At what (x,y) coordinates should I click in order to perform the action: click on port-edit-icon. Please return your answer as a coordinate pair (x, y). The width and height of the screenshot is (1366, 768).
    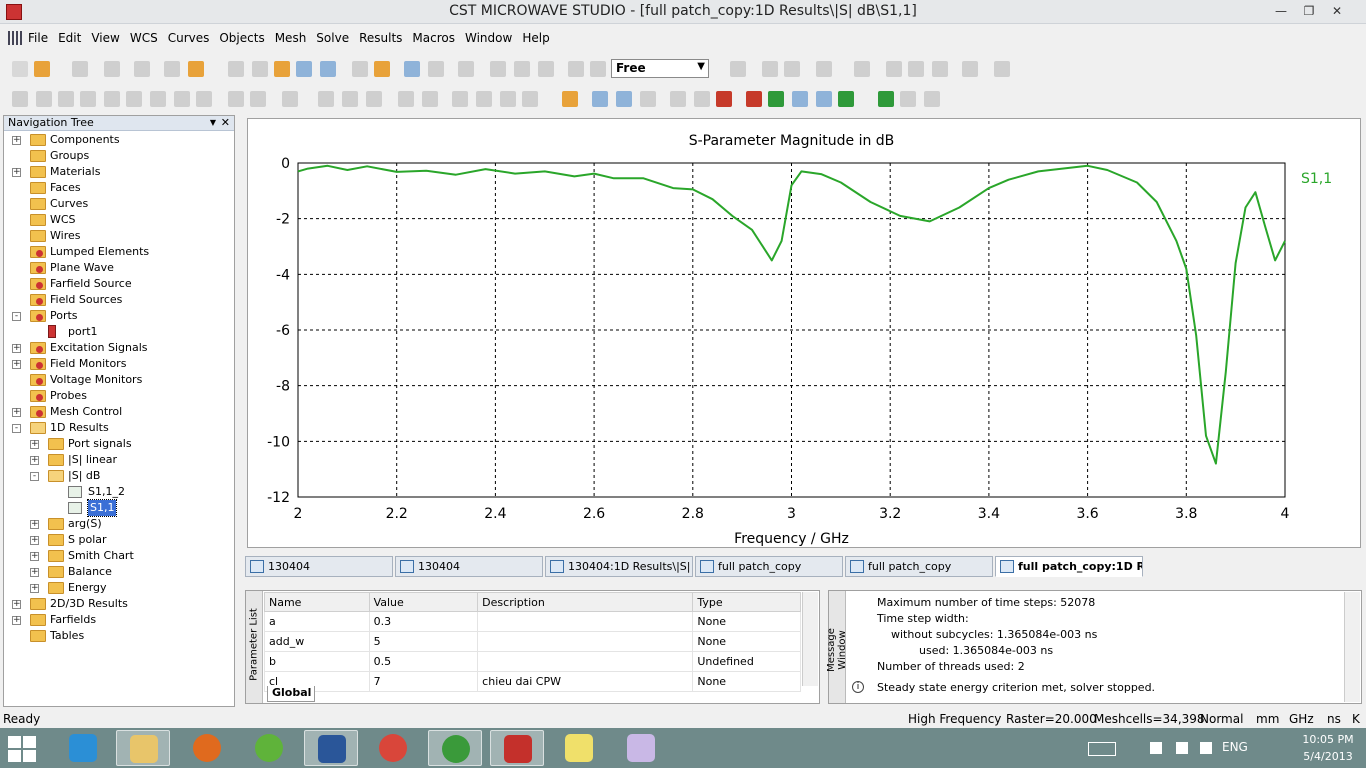
    Looking at the image, I should click on (484, 99).